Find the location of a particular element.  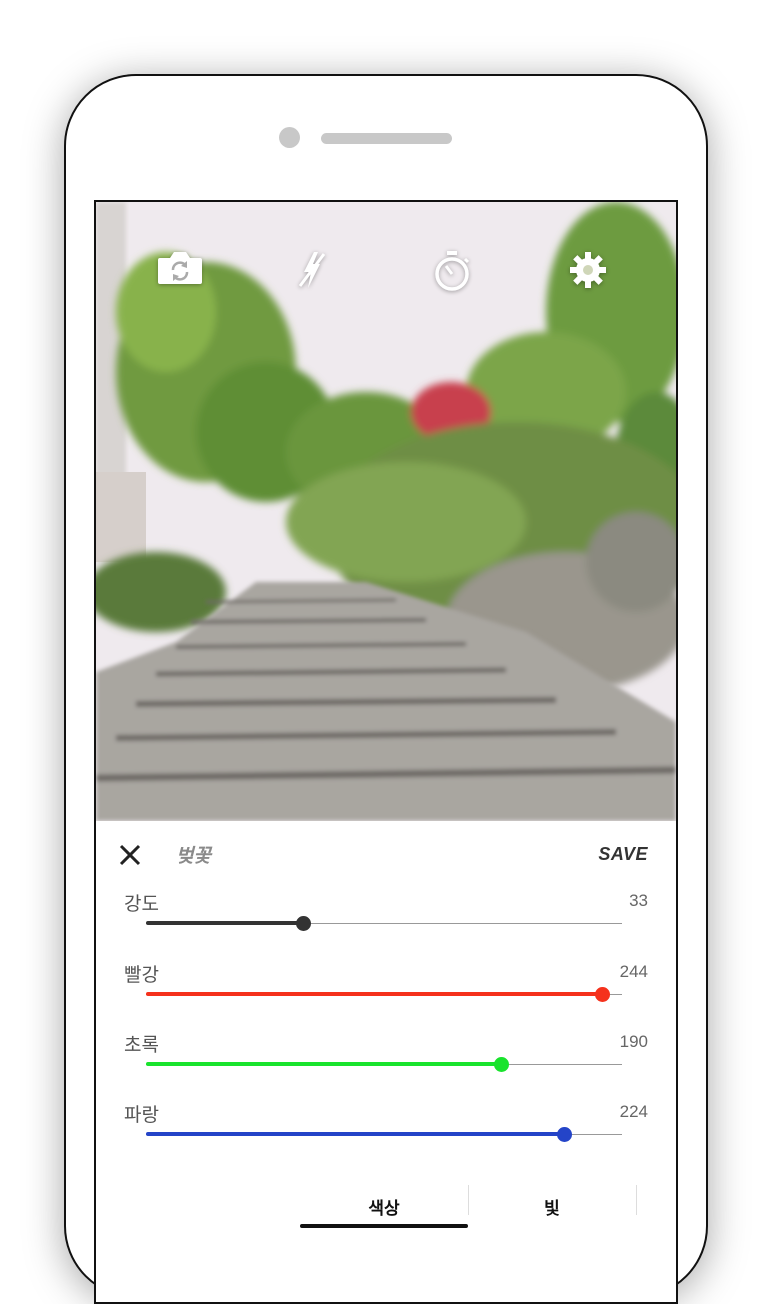

tab-divider is located at coordinates (636, 1200).